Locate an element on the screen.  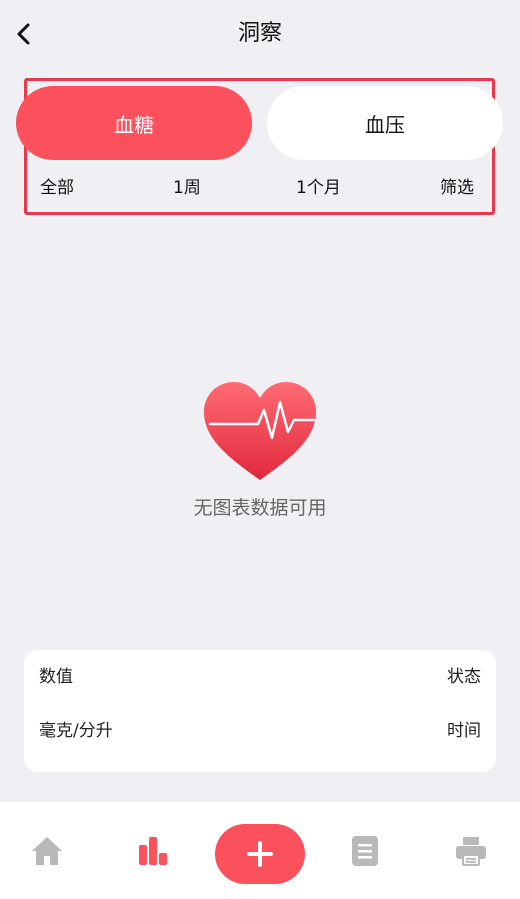
plus-icon is located at coordinates (260, 854).